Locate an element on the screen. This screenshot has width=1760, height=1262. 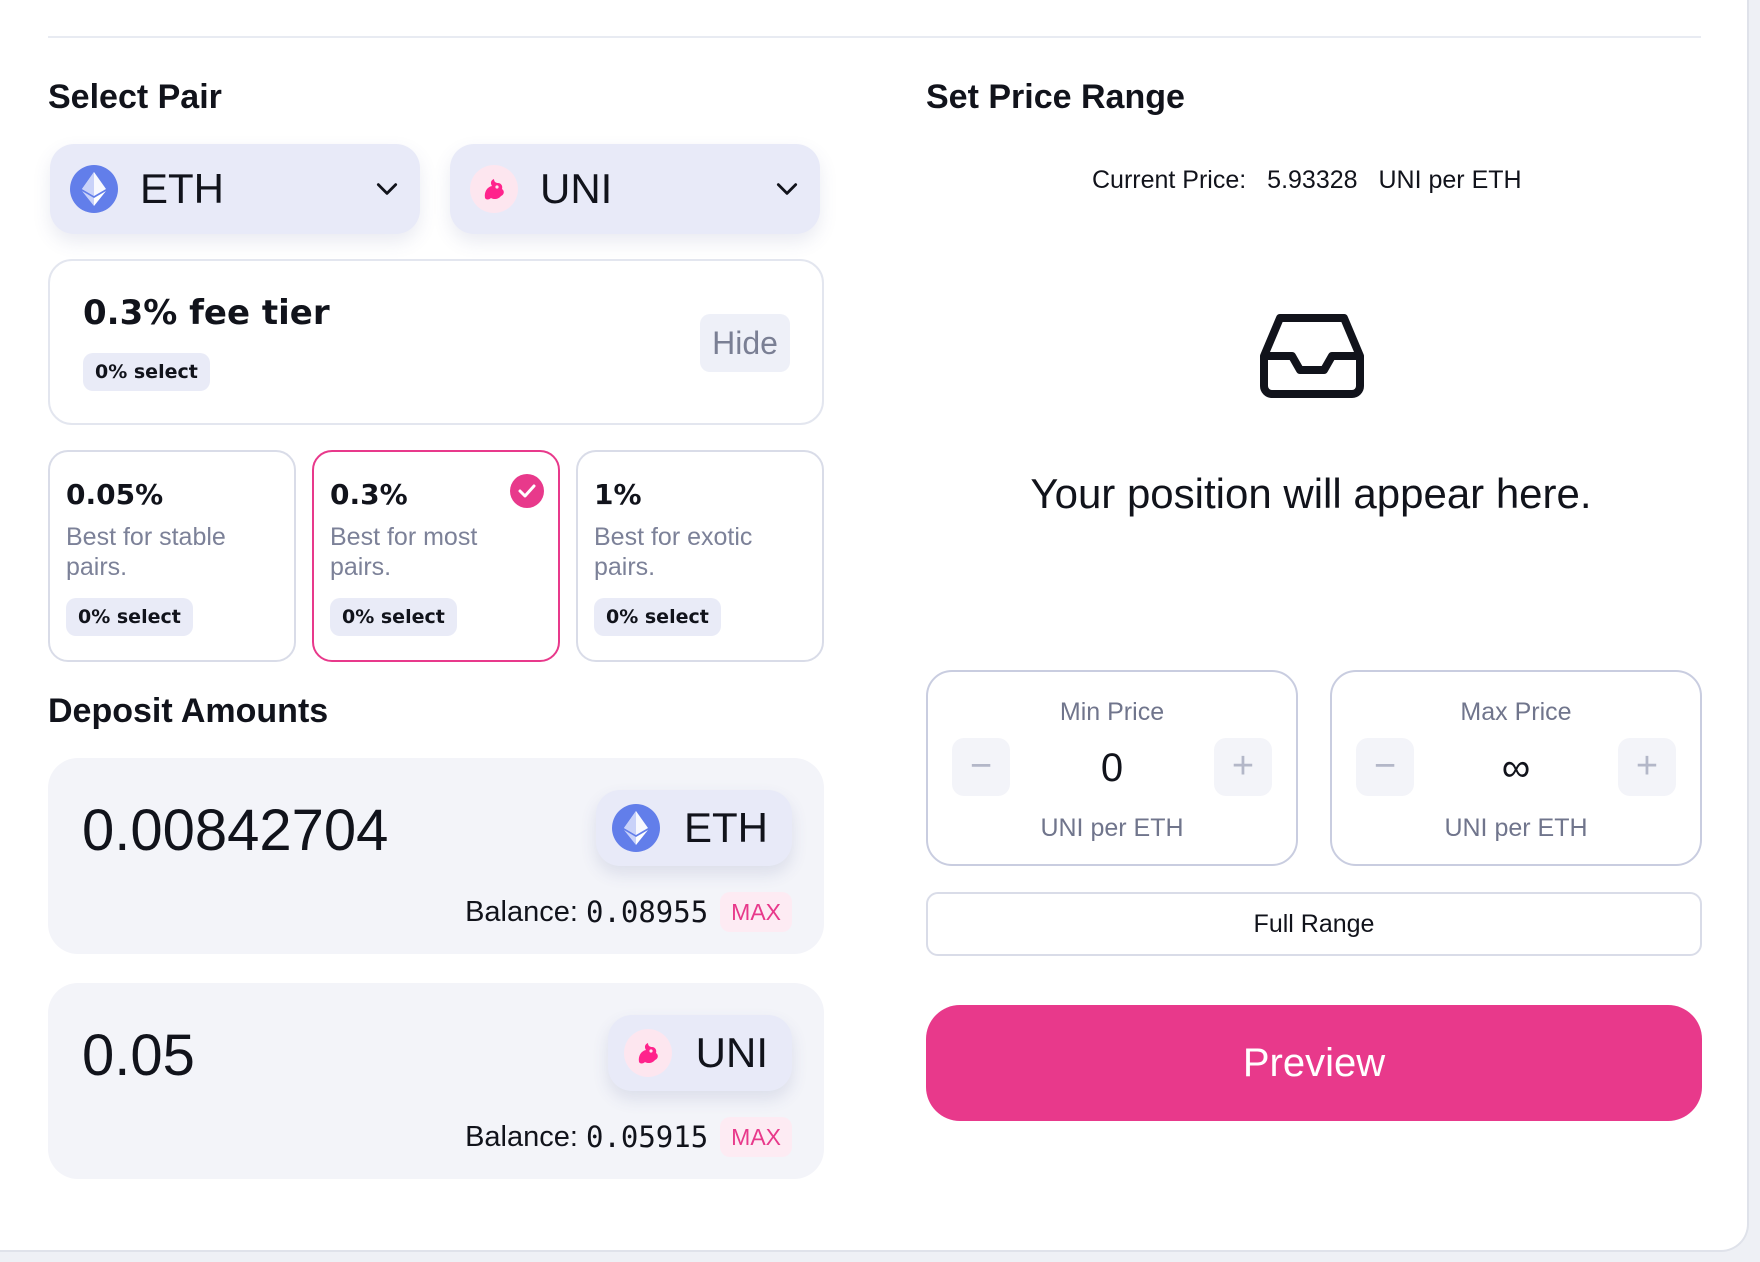
eth-balance-value: 0.08955 is located at coordinates (647, 912).